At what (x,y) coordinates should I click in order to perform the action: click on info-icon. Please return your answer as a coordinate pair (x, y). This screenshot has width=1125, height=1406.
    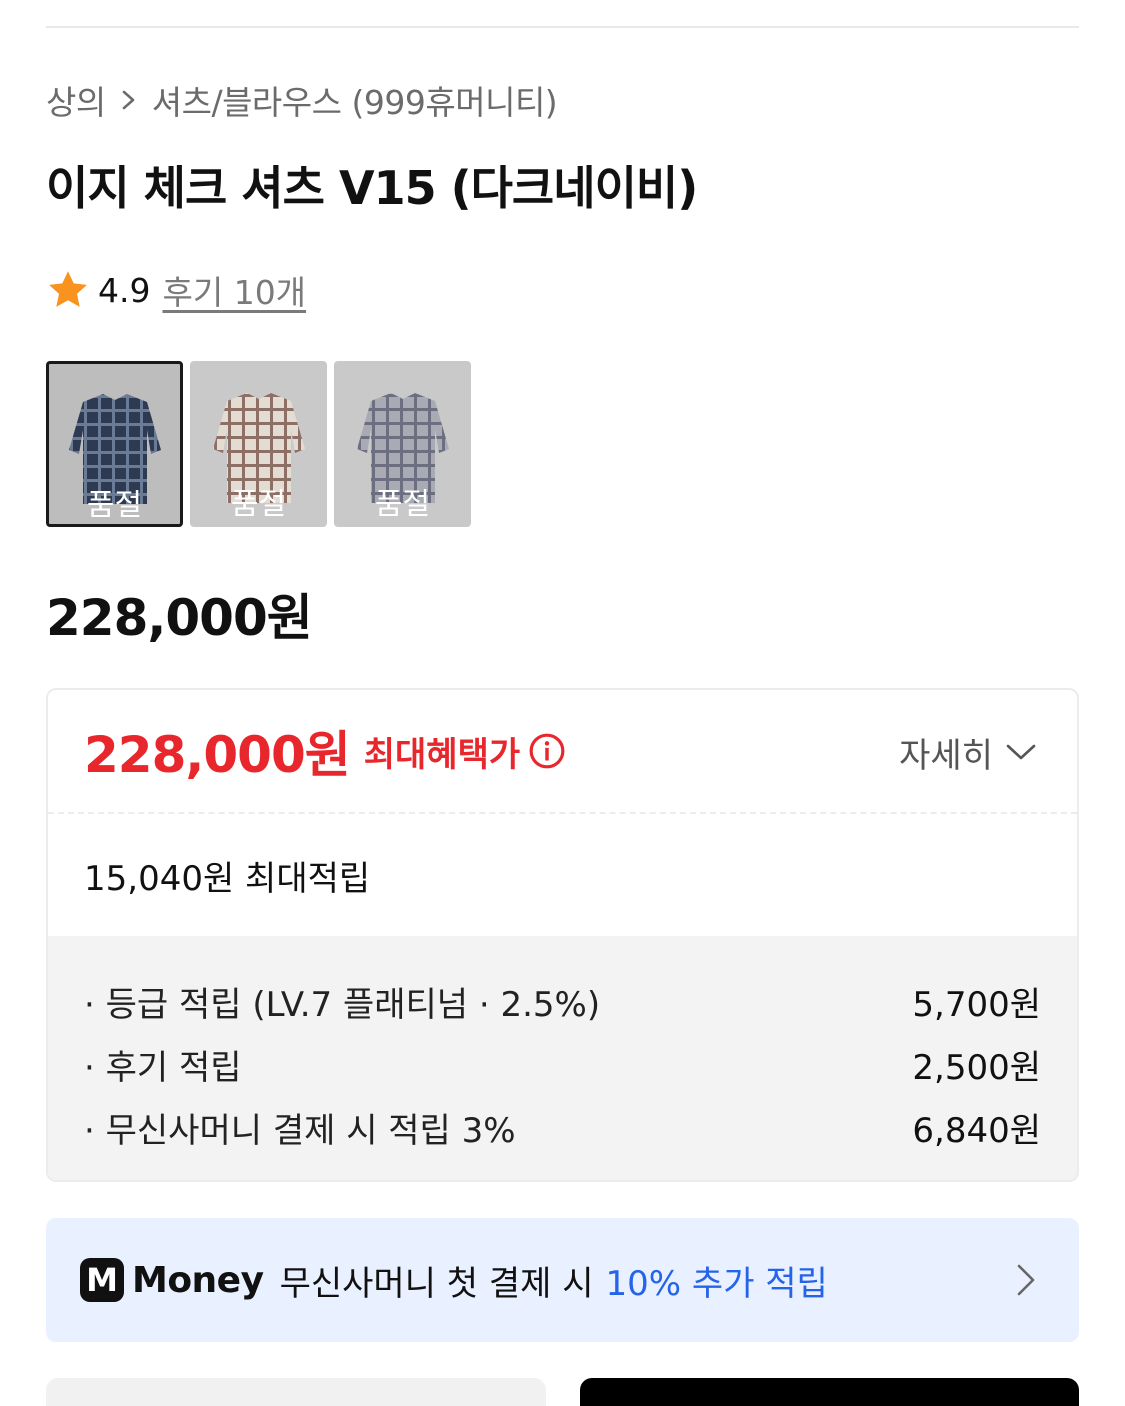
    Looking at the image, I should click on (547, 751).